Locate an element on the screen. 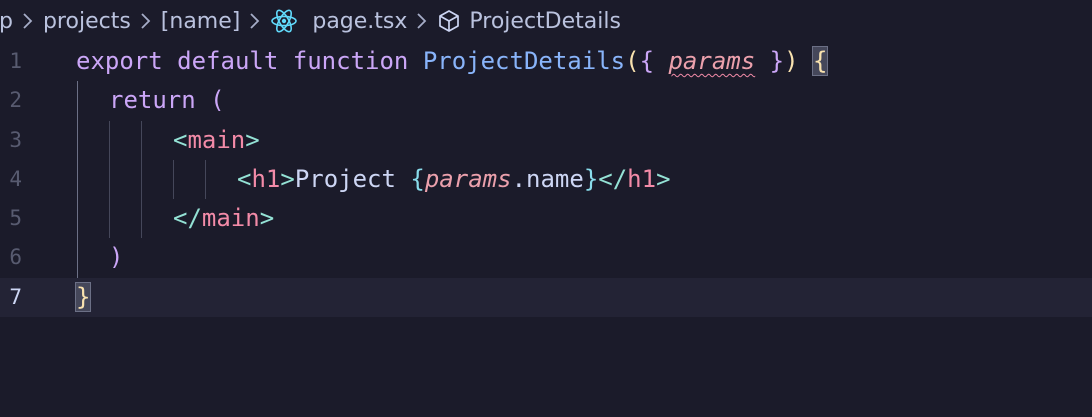  line-number: 7 is located at coordinates (15, 296).